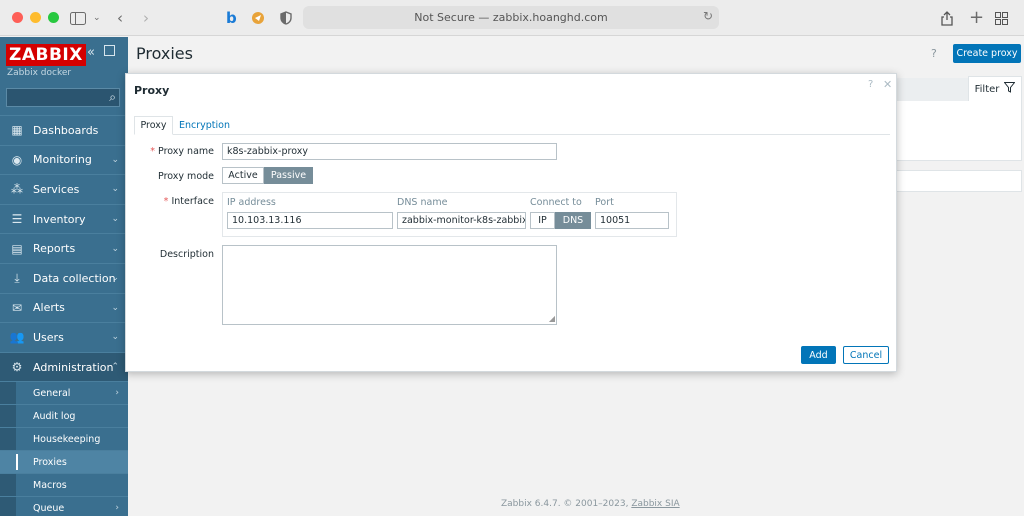  What do you see at coordinates (976, 18) in the screenshot?
I see `new-tab-icon: +` at bounding box center [976, 18].